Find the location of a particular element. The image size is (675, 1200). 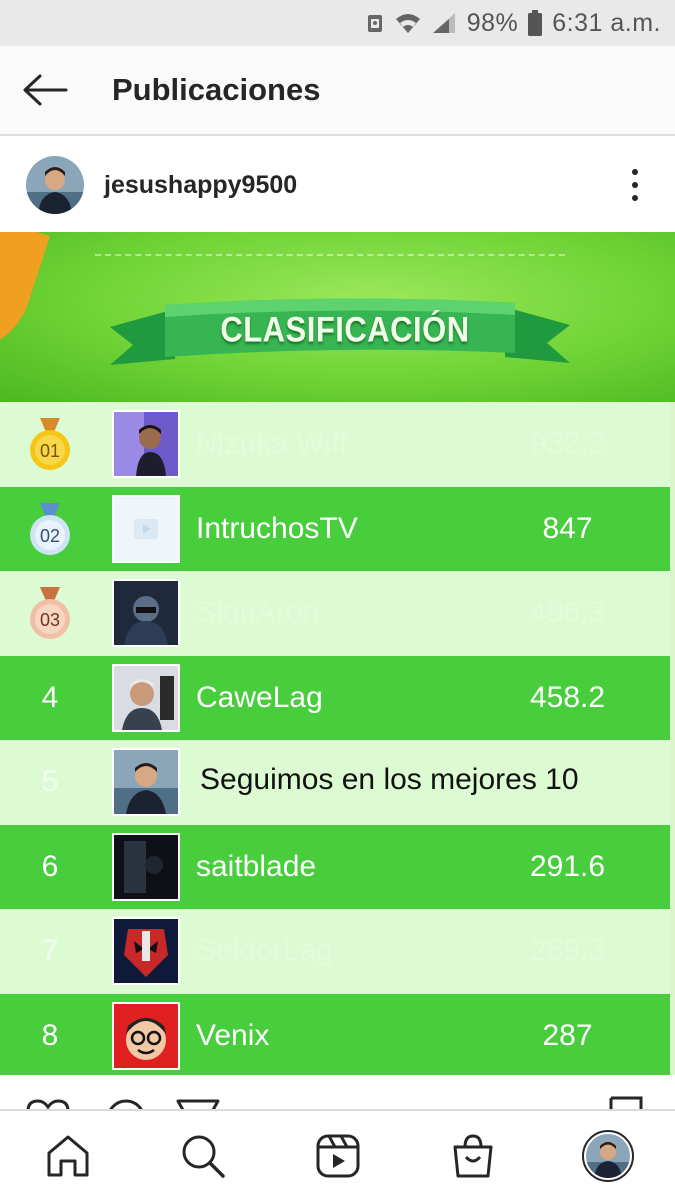

rank-cell: 8 is located at coordinates (50, 1034).